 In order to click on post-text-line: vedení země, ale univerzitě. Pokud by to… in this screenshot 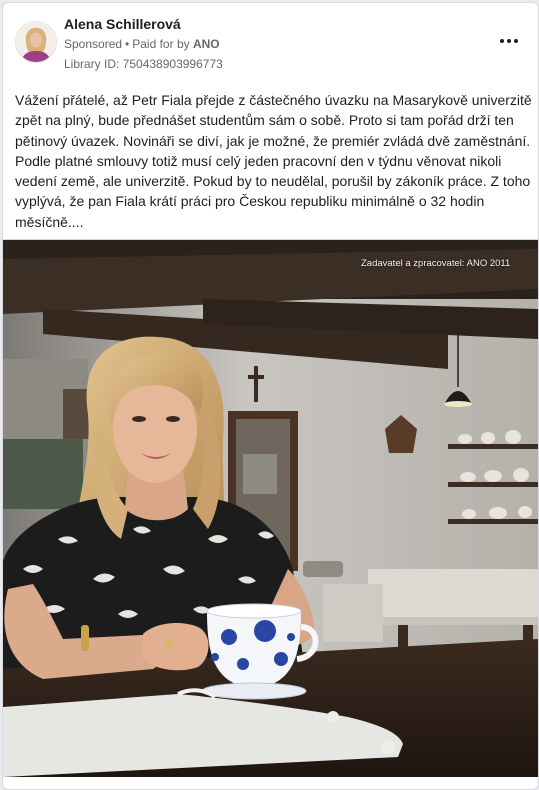, I will do `click(273, 181)`.